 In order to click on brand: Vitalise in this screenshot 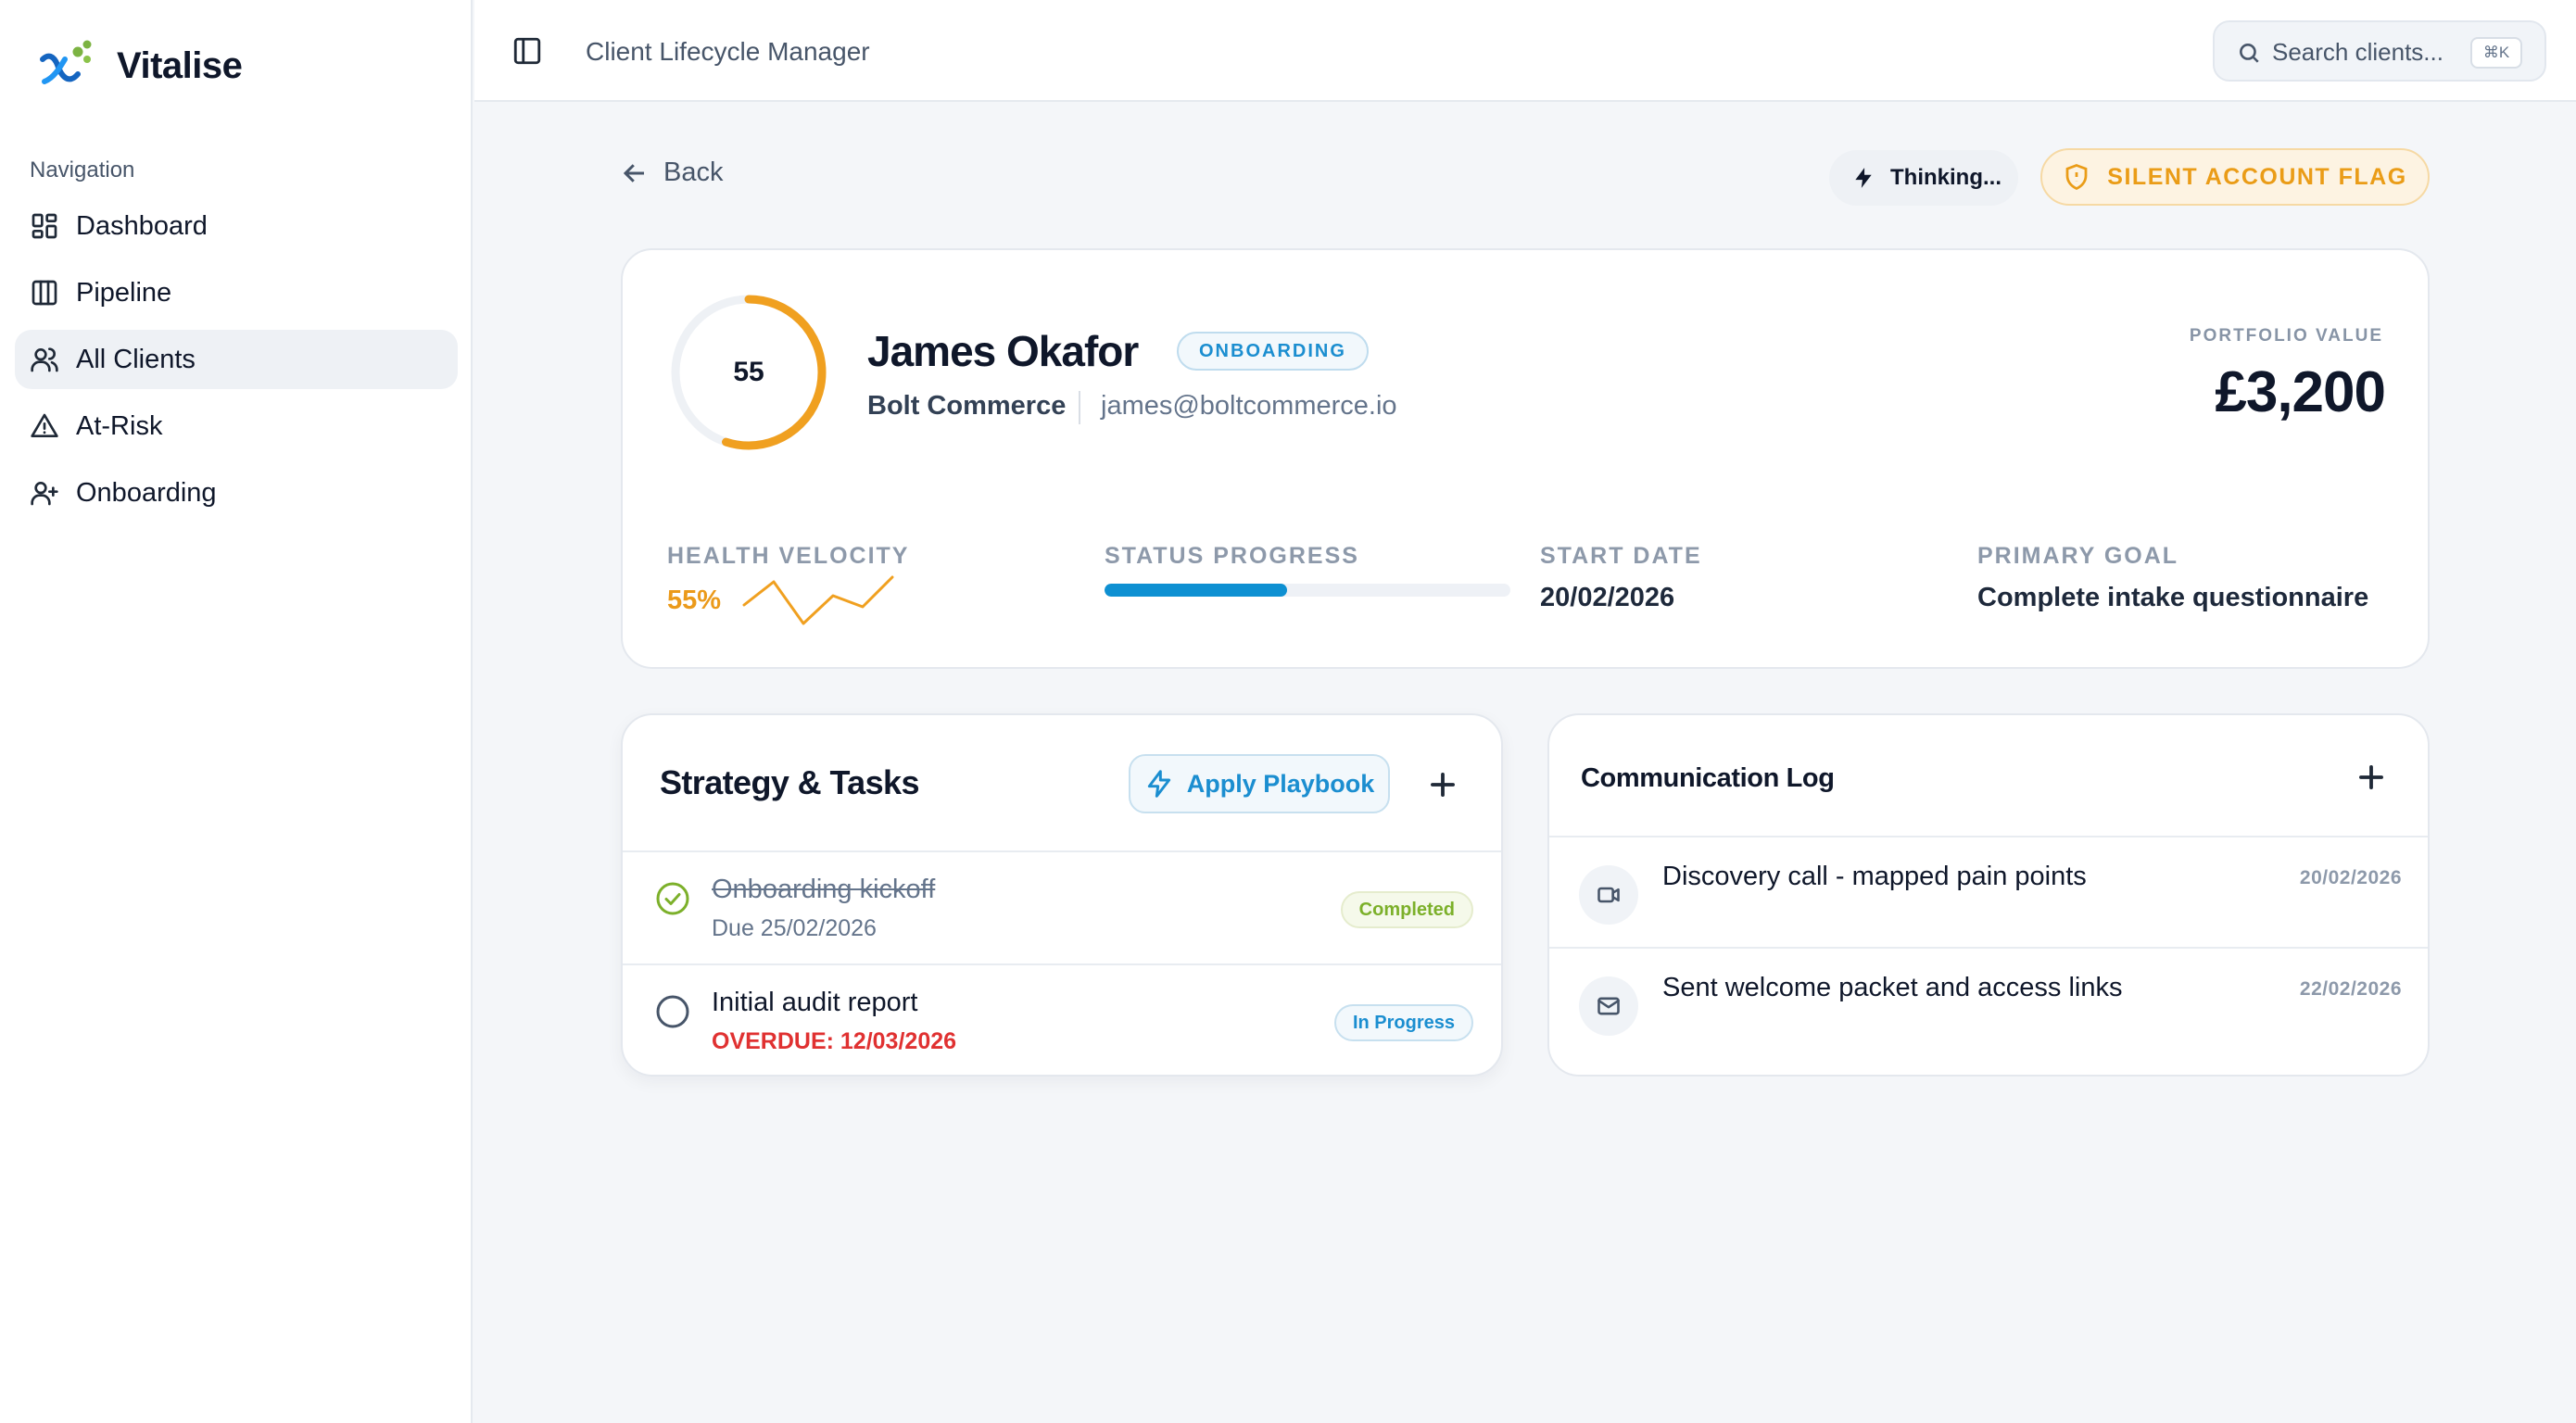, I will do `click(139, 66)`.